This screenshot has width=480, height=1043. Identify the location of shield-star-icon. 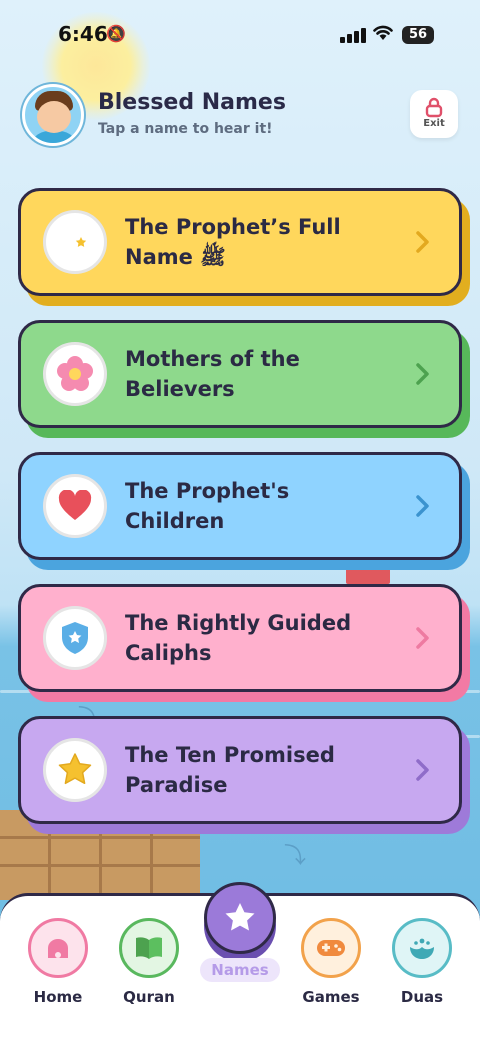
(75, 638).